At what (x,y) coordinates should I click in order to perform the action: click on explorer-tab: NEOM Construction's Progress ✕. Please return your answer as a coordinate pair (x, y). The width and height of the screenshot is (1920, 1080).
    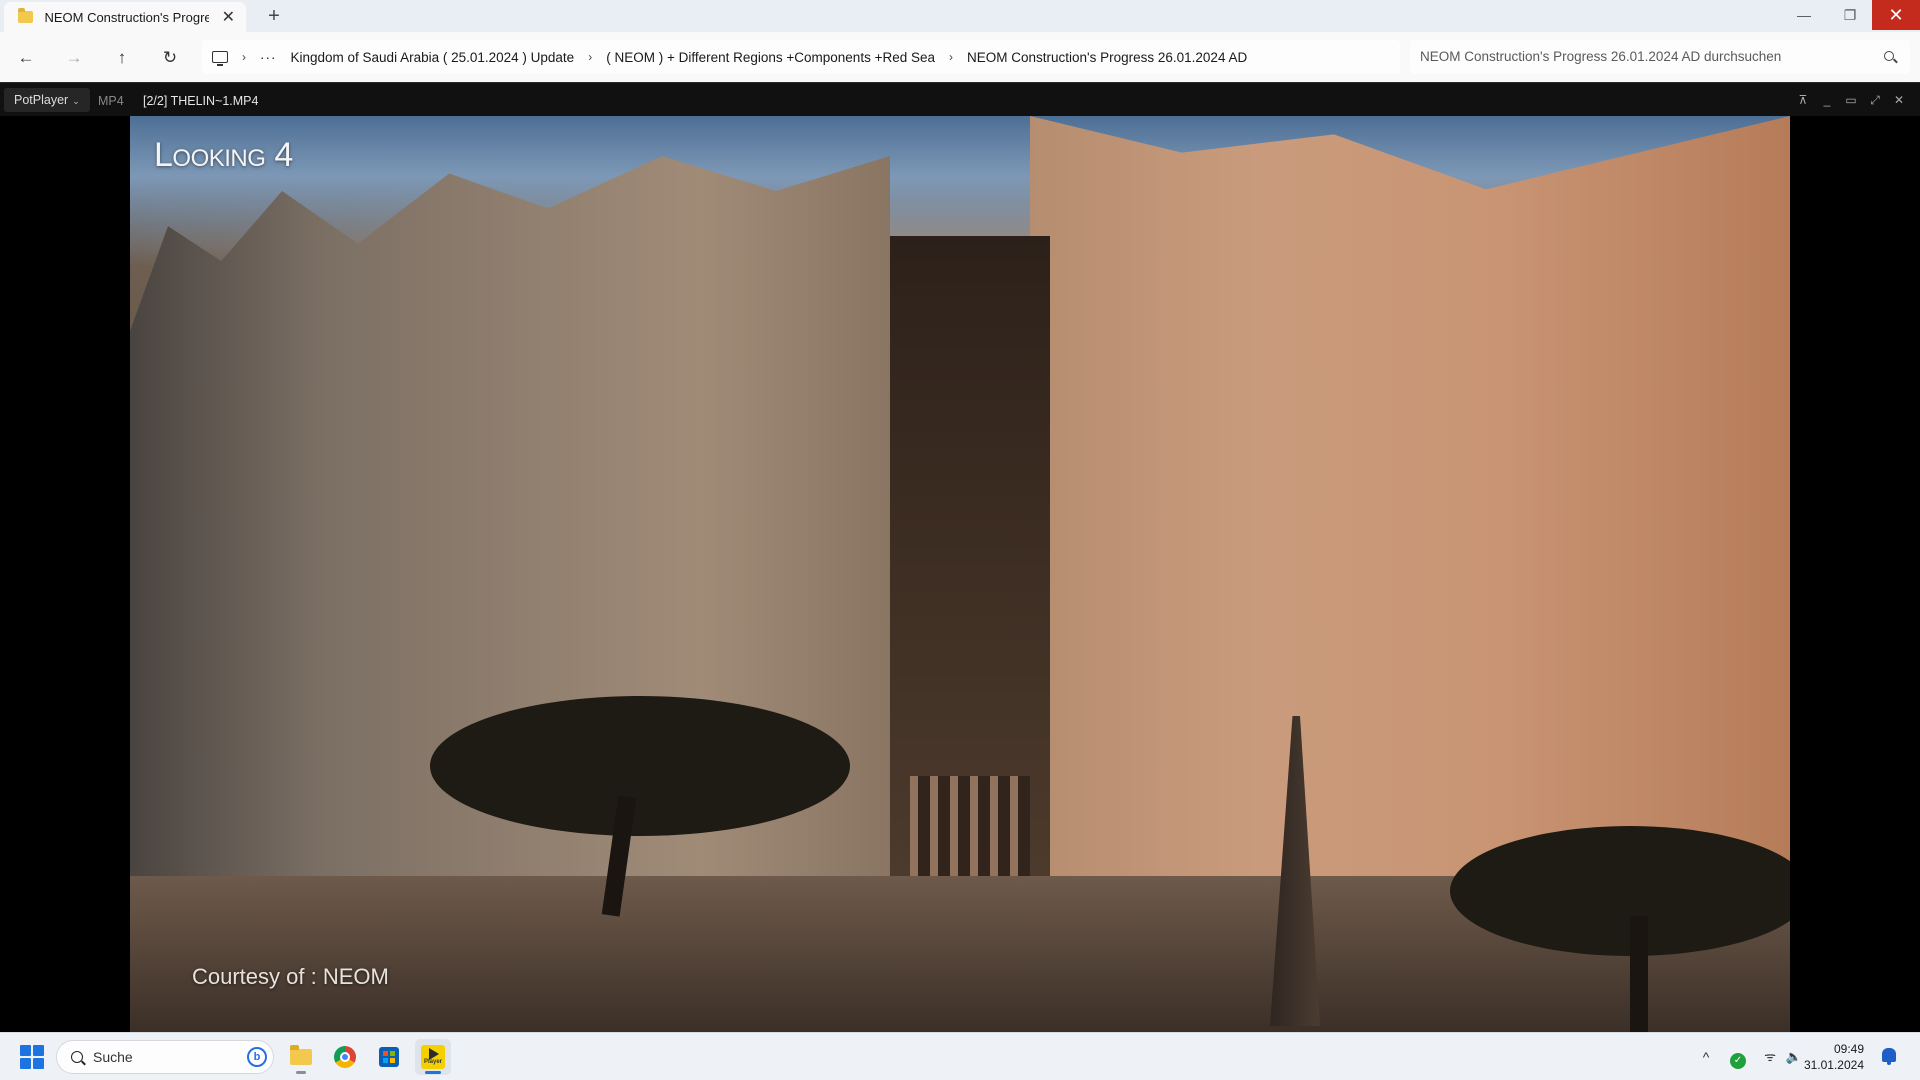
    Looking at the image, I should click on (125, 17).